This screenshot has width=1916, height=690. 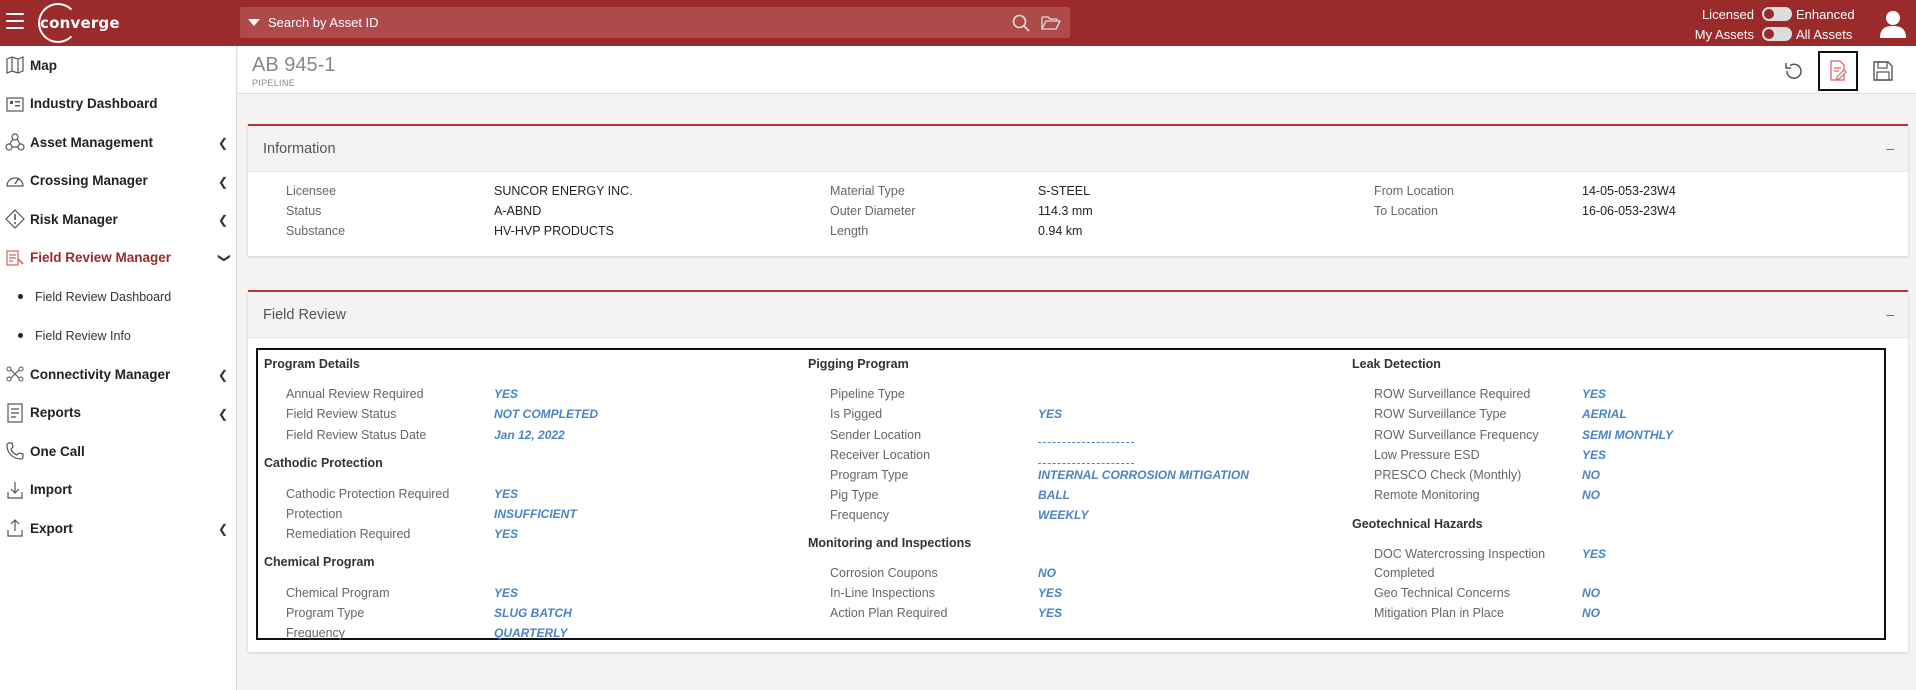 I want to click on sidebar-item-reports: Reports ❮, so click(x=118, y=413).